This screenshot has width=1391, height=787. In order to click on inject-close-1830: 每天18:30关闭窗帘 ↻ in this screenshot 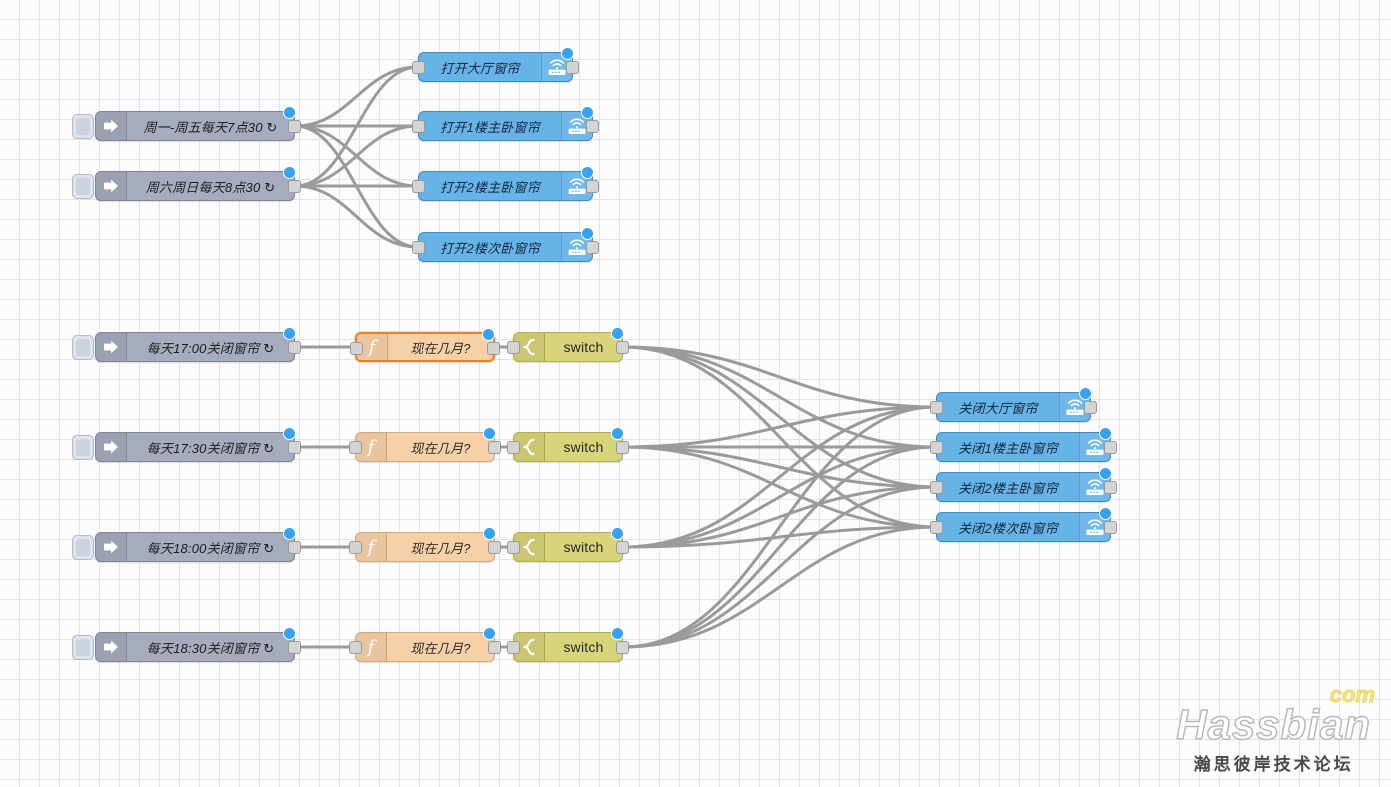, I will do `click(186, 644)`.